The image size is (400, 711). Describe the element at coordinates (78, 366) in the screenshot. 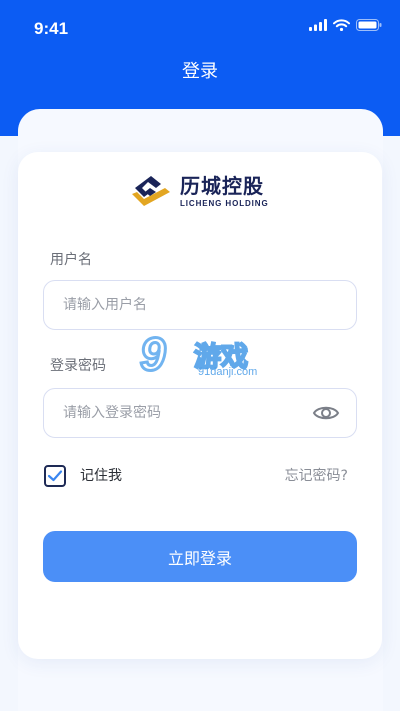

I see `password-label: 登录密码` at that location.